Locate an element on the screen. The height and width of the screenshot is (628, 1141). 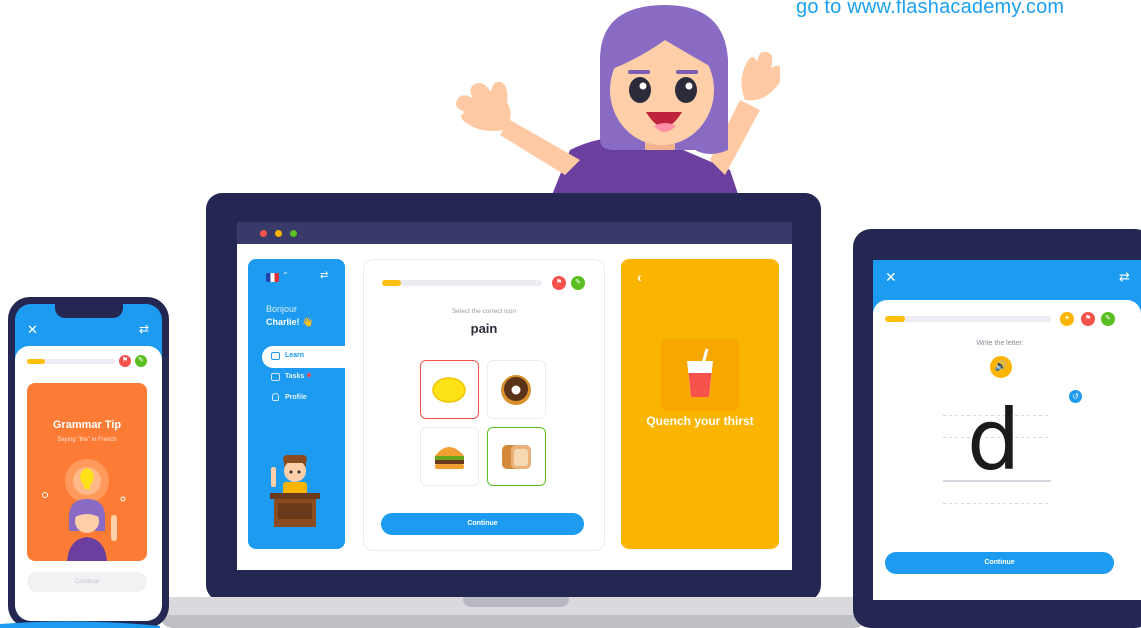
promo-url: go to www.flashacademy.com is located at coordinates (930, 9).